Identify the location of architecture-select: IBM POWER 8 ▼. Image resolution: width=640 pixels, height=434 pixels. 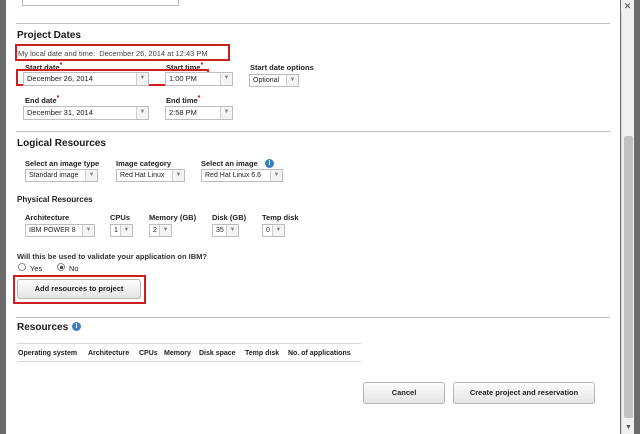
(60, 230).